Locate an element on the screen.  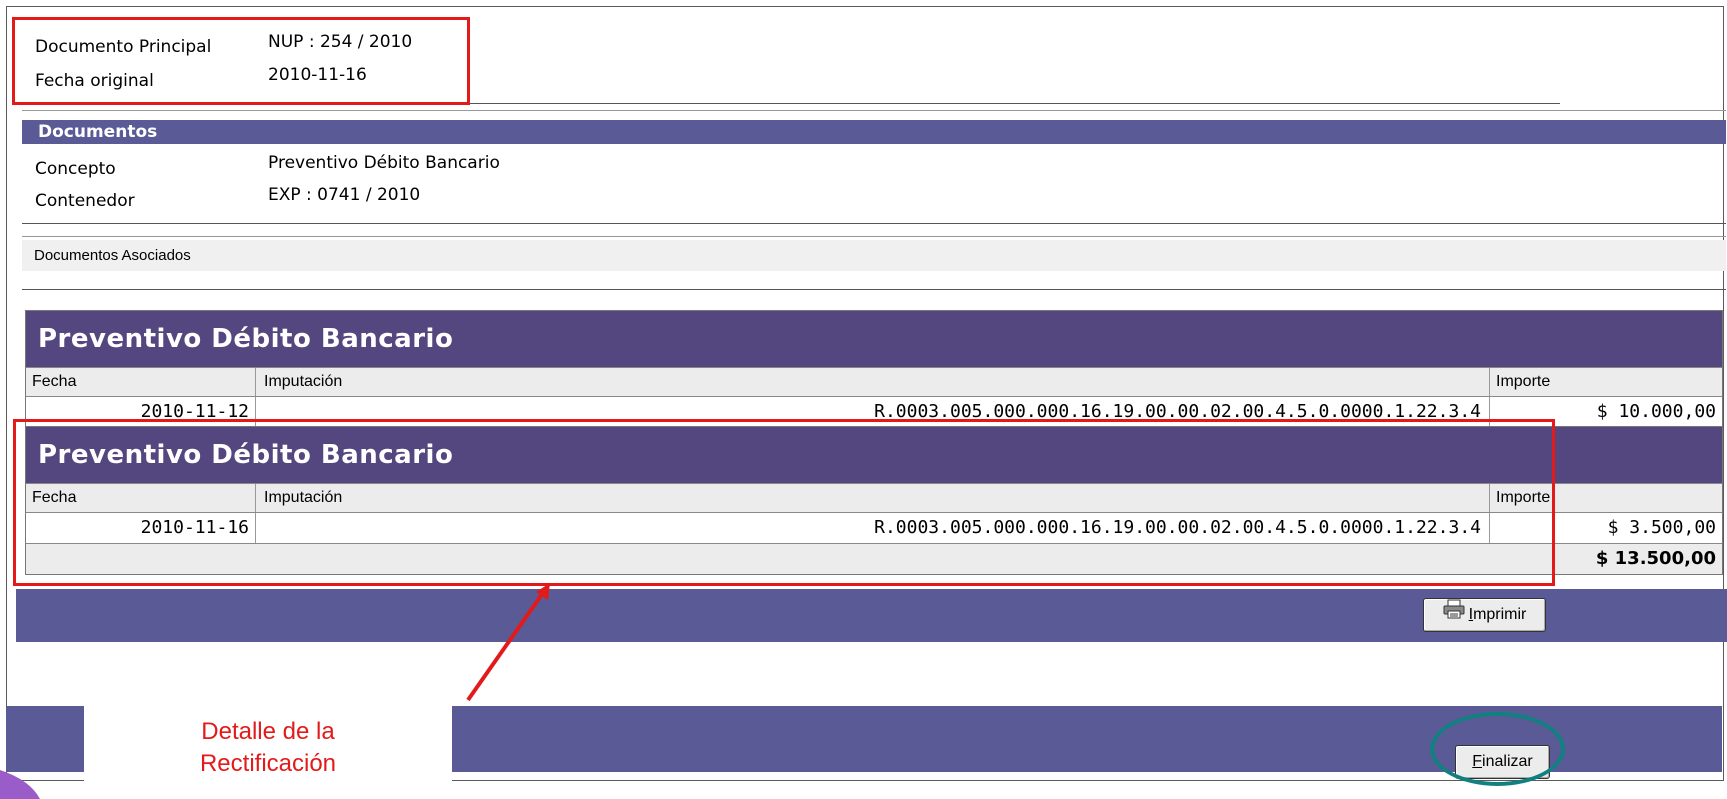
printer-icon is located at coordinates (1454, 615).